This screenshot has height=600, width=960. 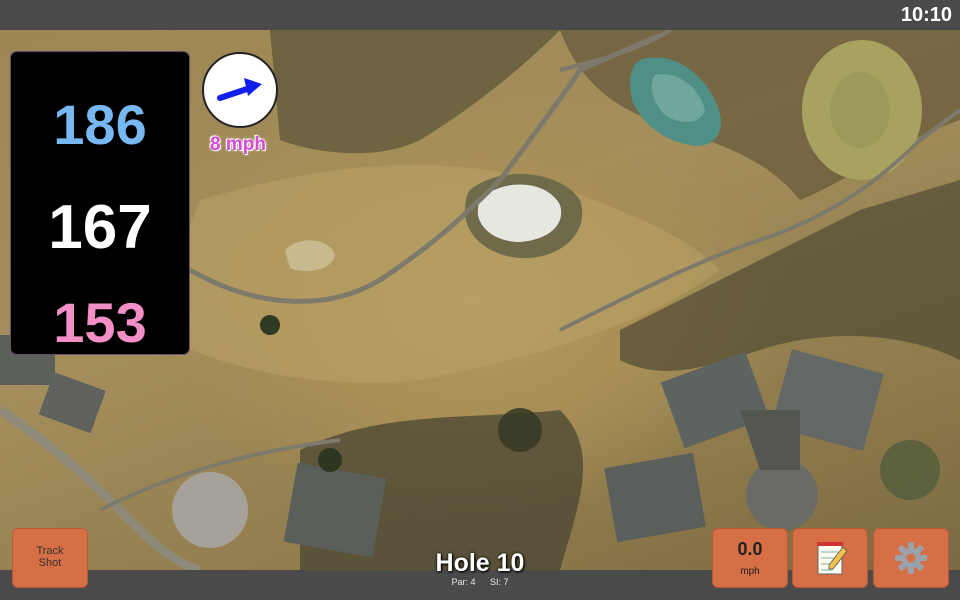 What do you see at coordinates (100, 124) in the screenshot?
I see `back-distance: 186` at bounding box center [100, 124].